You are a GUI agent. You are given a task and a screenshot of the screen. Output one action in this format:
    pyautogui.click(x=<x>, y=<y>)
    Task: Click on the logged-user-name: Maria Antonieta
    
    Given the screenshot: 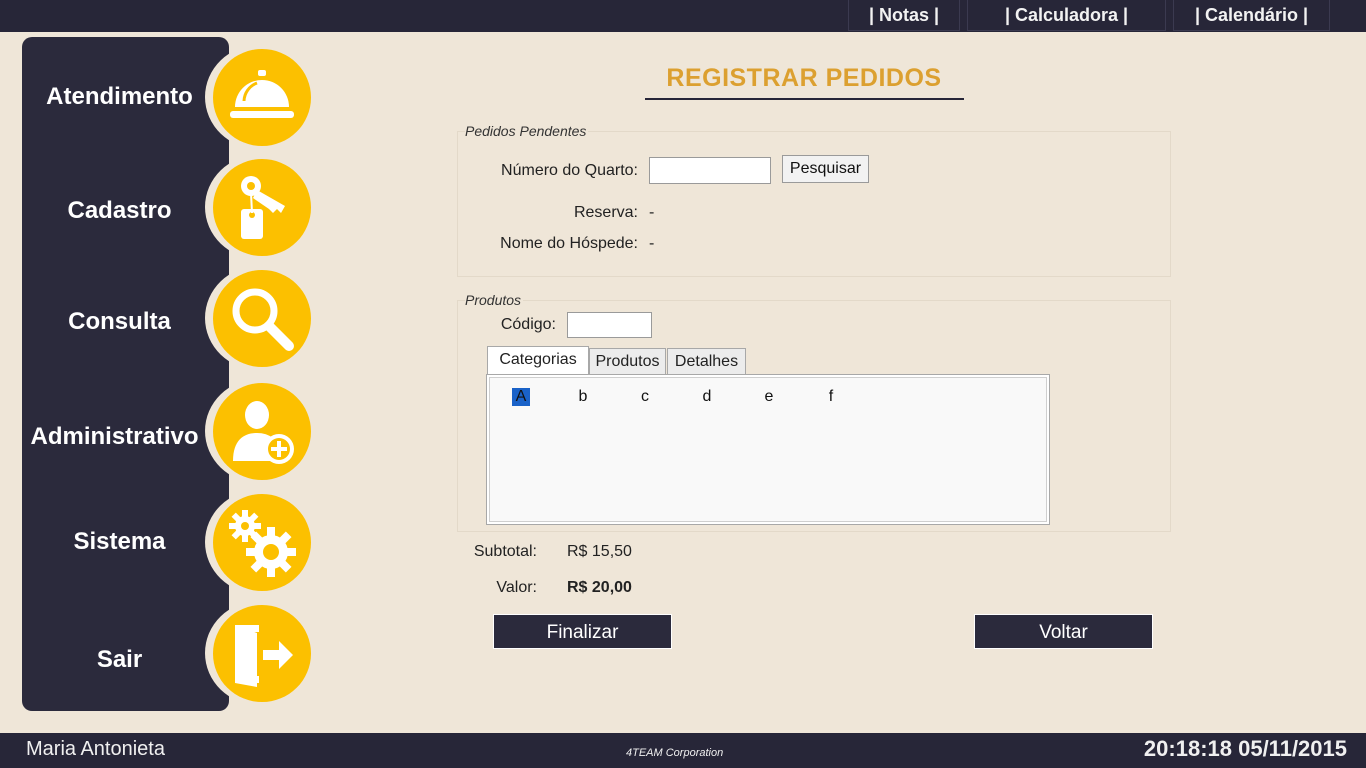 What is the action you would take?
    pyautogui.click(x=95, y=749)
    